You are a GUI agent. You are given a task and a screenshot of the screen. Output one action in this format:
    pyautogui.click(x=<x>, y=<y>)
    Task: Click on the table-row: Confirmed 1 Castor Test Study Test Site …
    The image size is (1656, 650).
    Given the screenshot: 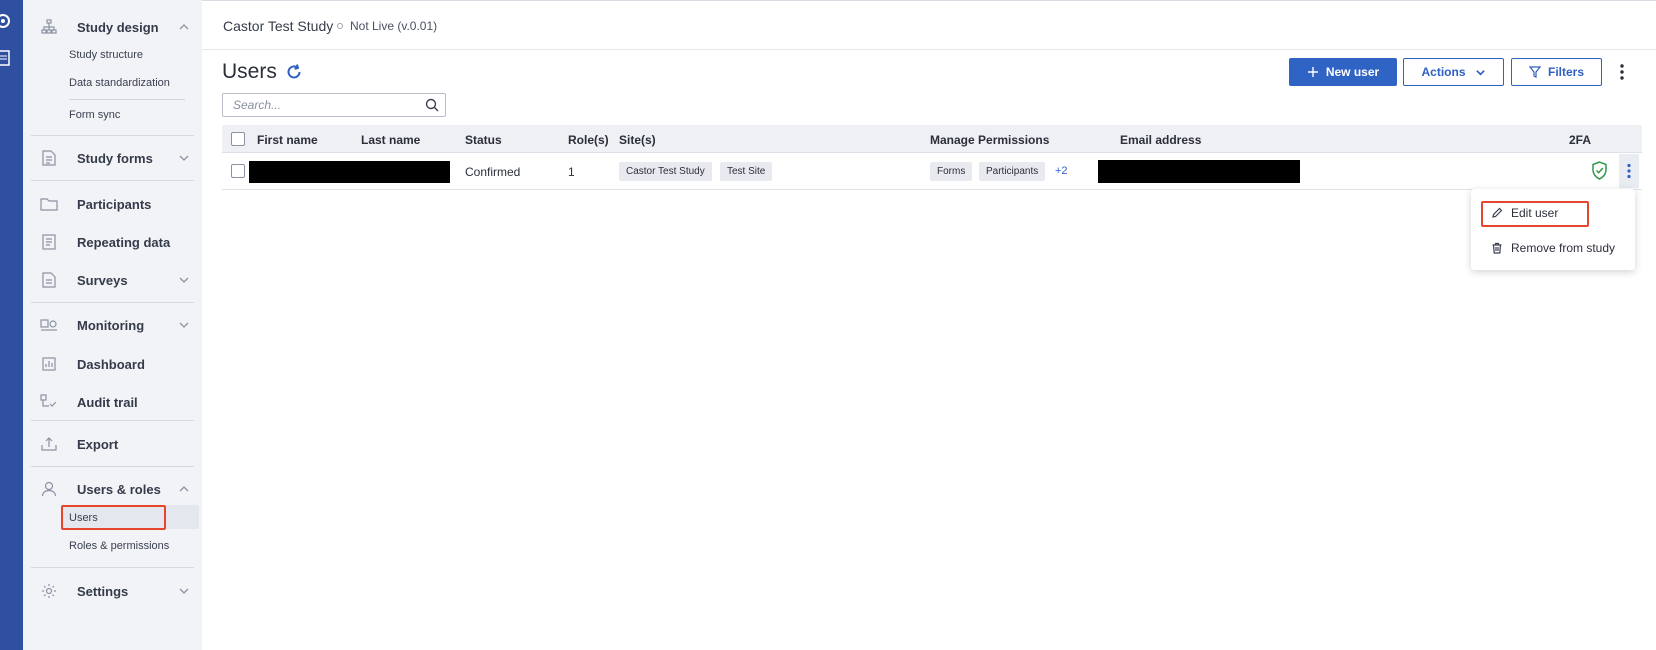 What is the action you would take?
    pyautogui.click(x=932, y=172)
    